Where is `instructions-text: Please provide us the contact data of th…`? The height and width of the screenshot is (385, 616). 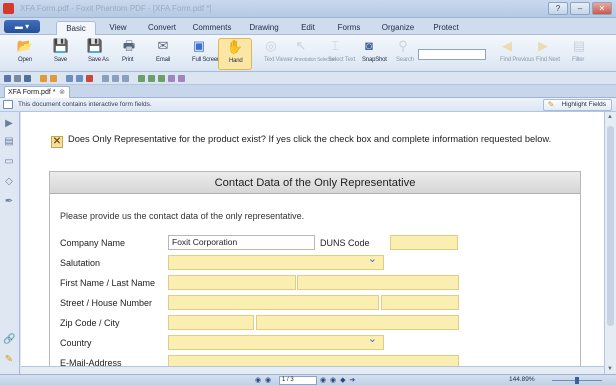 instructions-text: Please provide us the contact data of th… is located at coordinates (182, 216).